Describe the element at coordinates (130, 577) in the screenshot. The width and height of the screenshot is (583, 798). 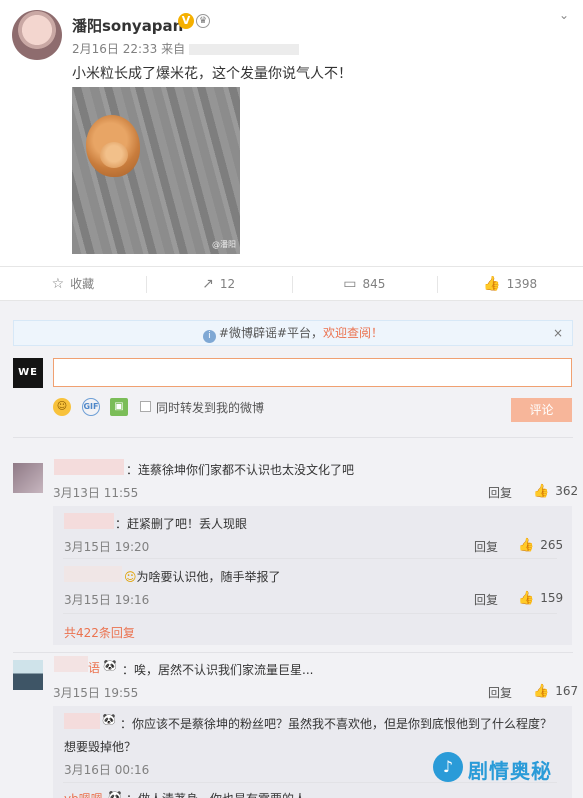
I see `emoji-sticker-icon: ☺` at that location.